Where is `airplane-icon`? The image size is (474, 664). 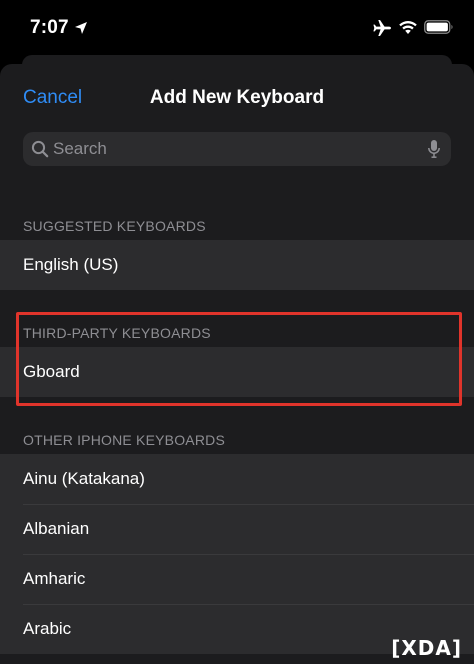
airplane-icon is located at coordinates (382, 28).